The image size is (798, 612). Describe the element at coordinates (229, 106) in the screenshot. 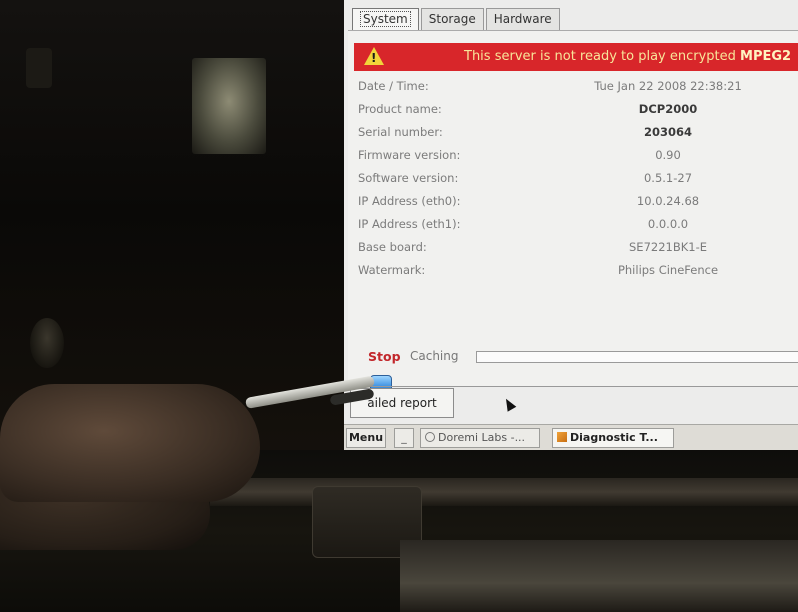

I see `bezel-light` at that location.